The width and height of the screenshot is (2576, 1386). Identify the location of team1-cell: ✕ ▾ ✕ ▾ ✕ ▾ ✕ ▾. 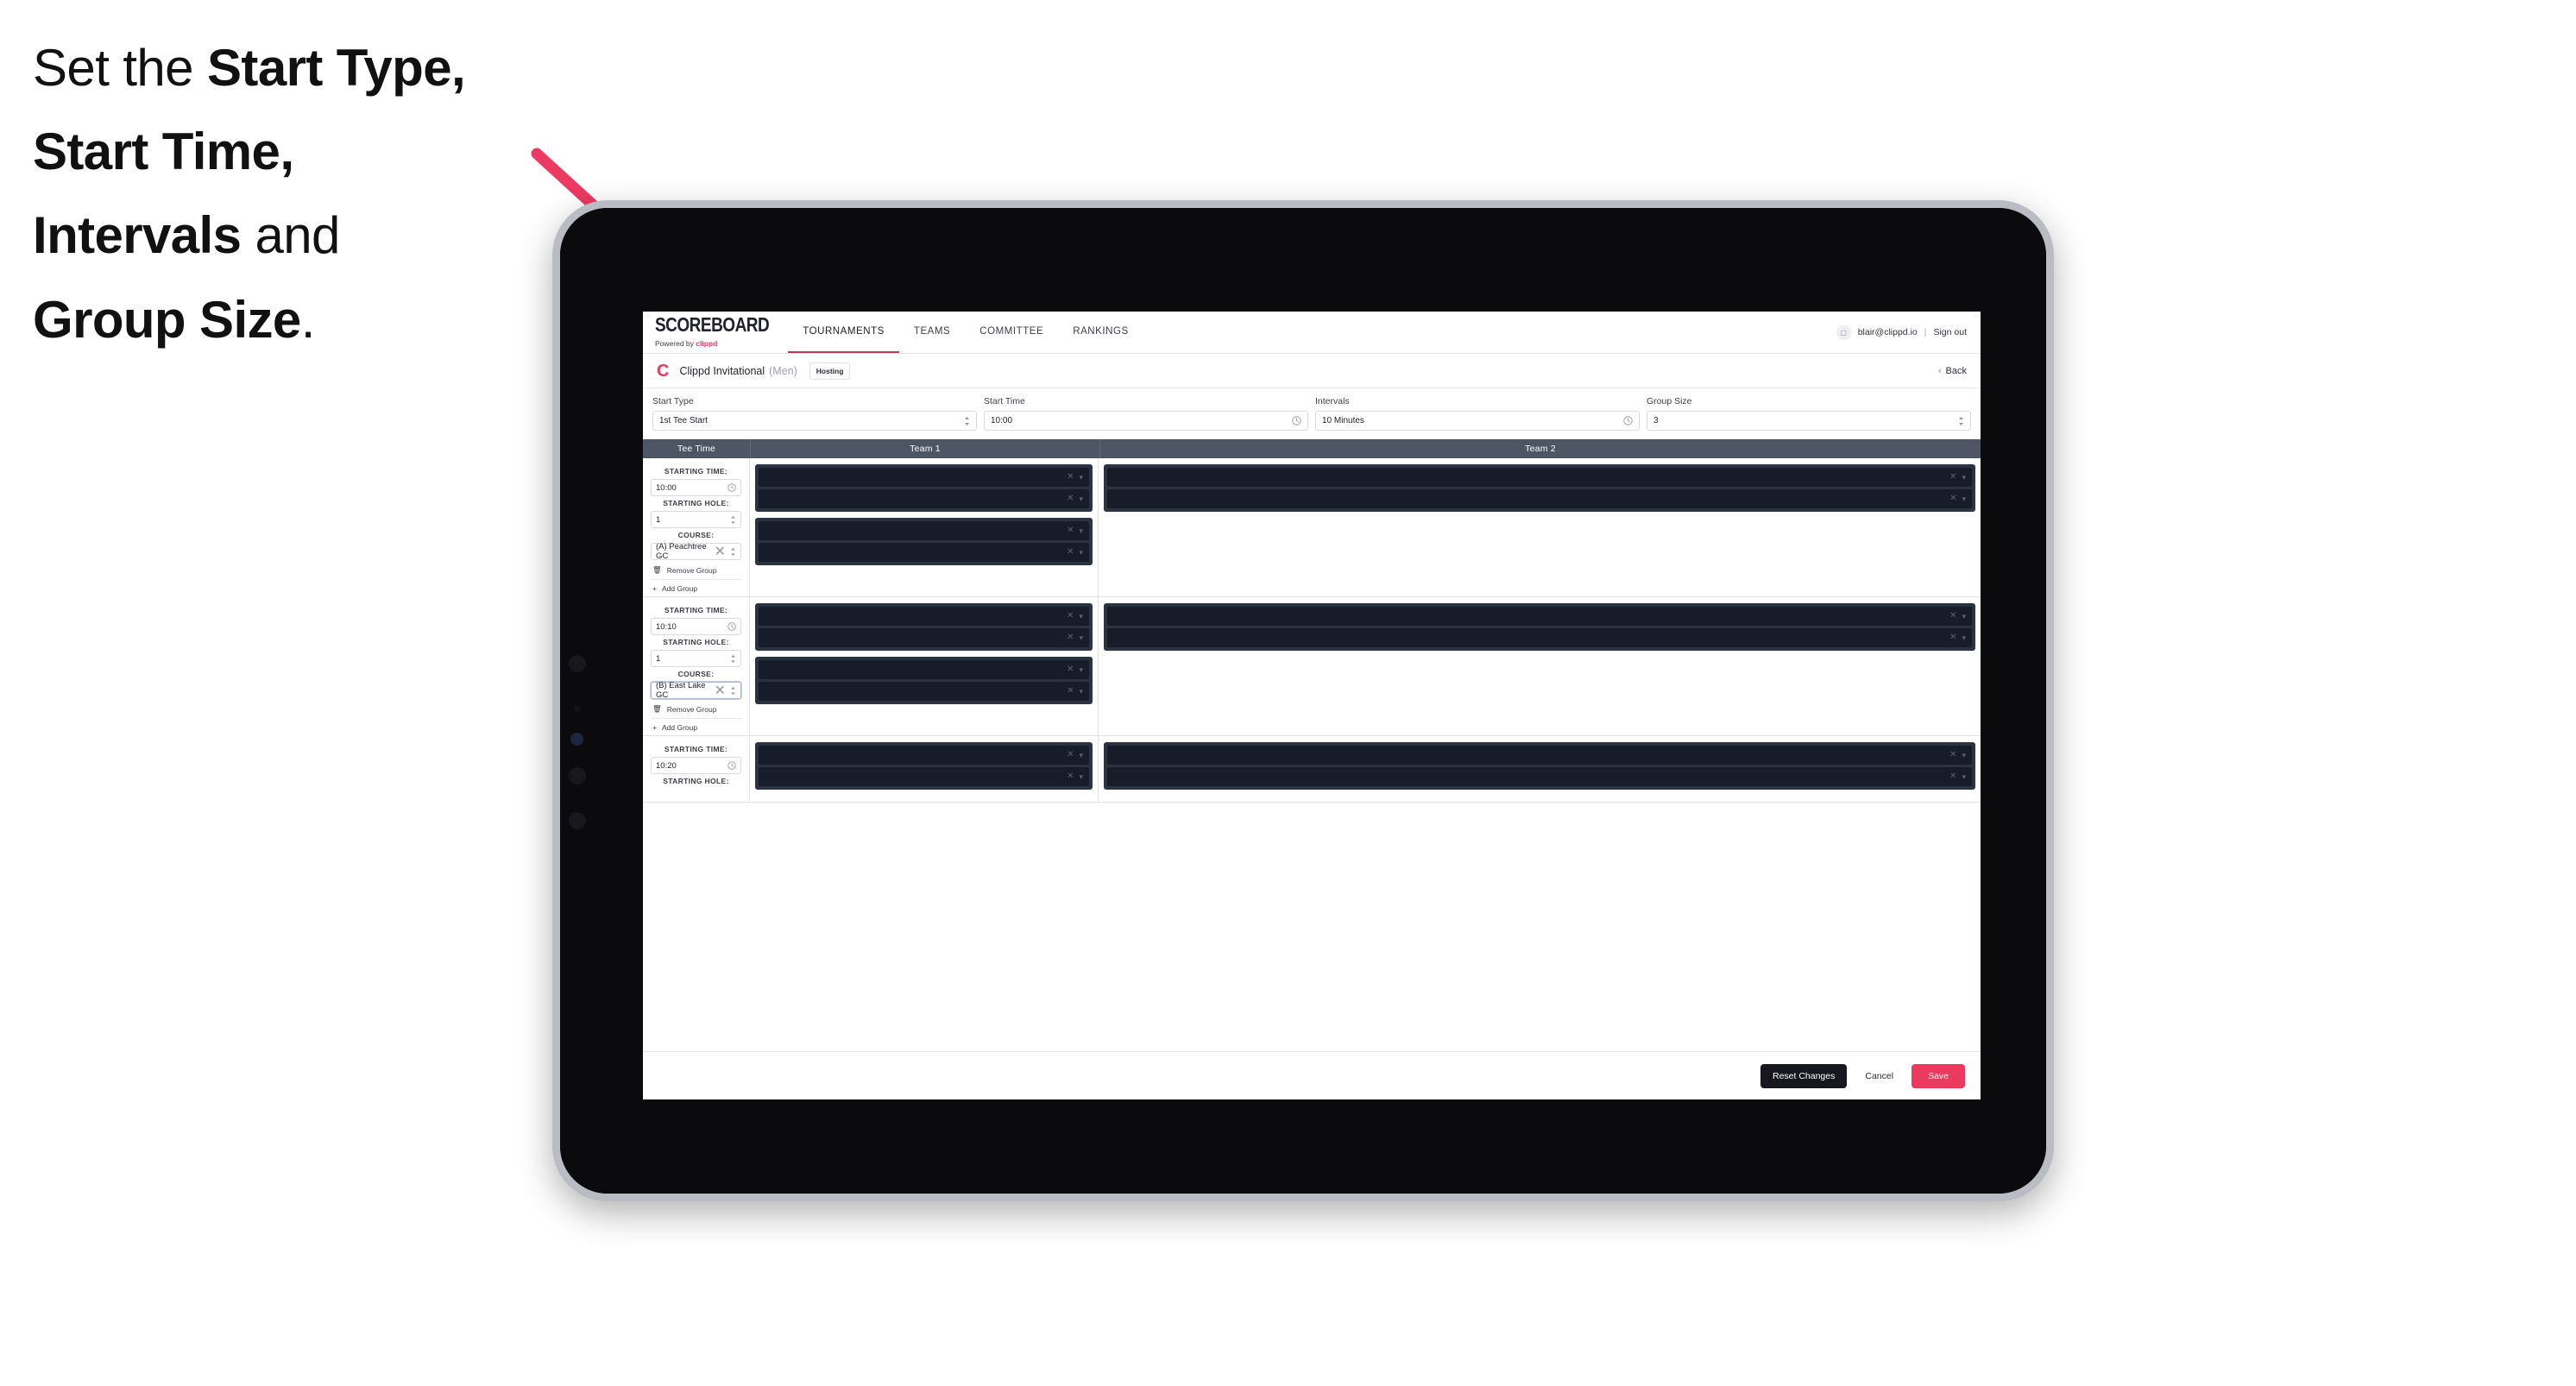
(924, 527).